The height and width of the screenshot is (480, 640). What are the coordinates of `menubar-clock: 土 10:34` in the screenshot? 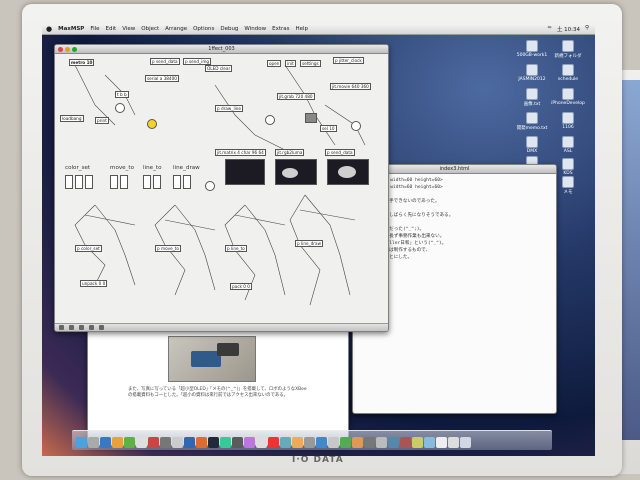 It's located at (568, 29).